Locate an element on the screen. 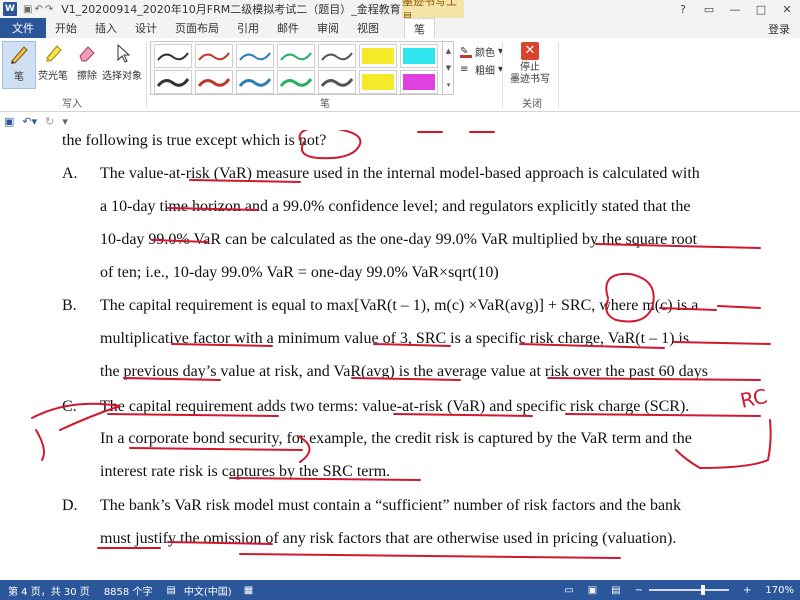 The height and width of the screenshot is (600, 800). tab-review: 审阅 is located at coordinates (328, 28).